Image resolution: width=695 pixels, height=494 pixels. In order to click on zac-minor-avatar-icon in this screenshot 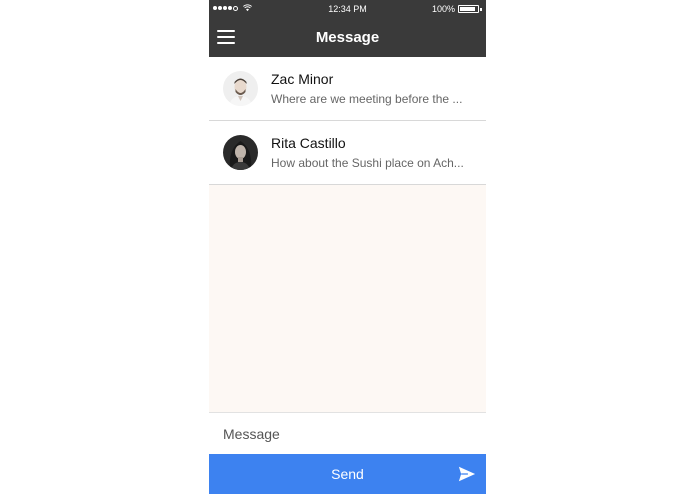, I will do `click(240, 88)`.